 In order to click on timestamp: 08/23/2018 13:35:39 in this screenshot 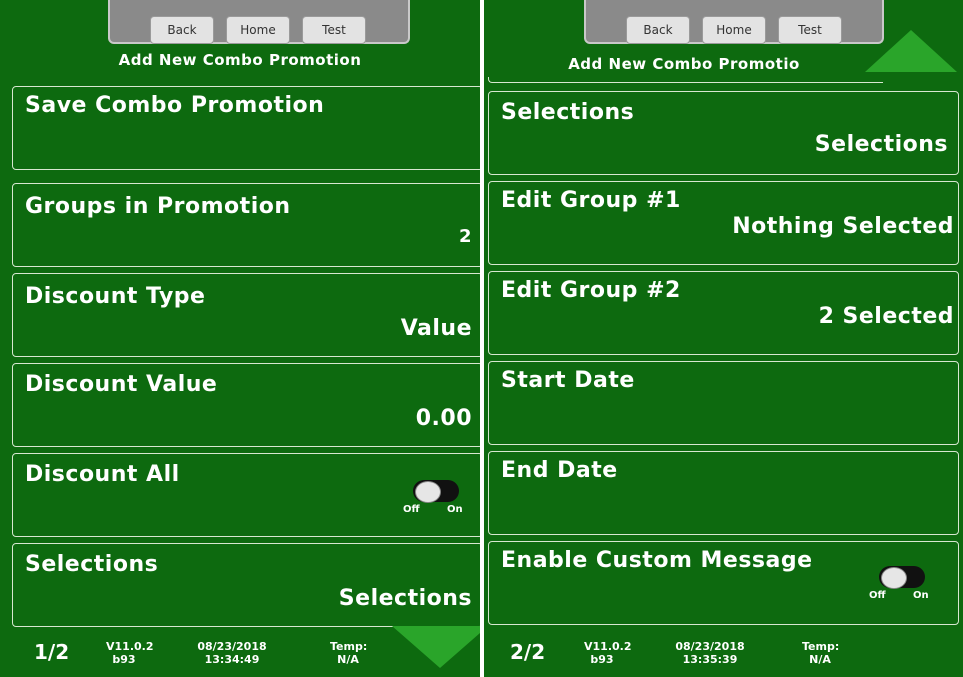, I will do `click(710, 653)`.